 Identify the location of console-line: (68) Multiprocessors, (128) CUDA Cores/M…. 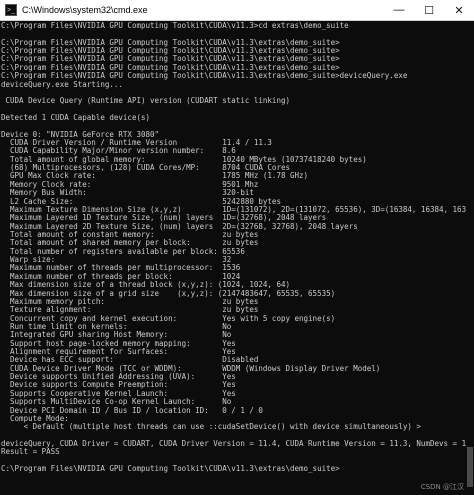
(145, 168).